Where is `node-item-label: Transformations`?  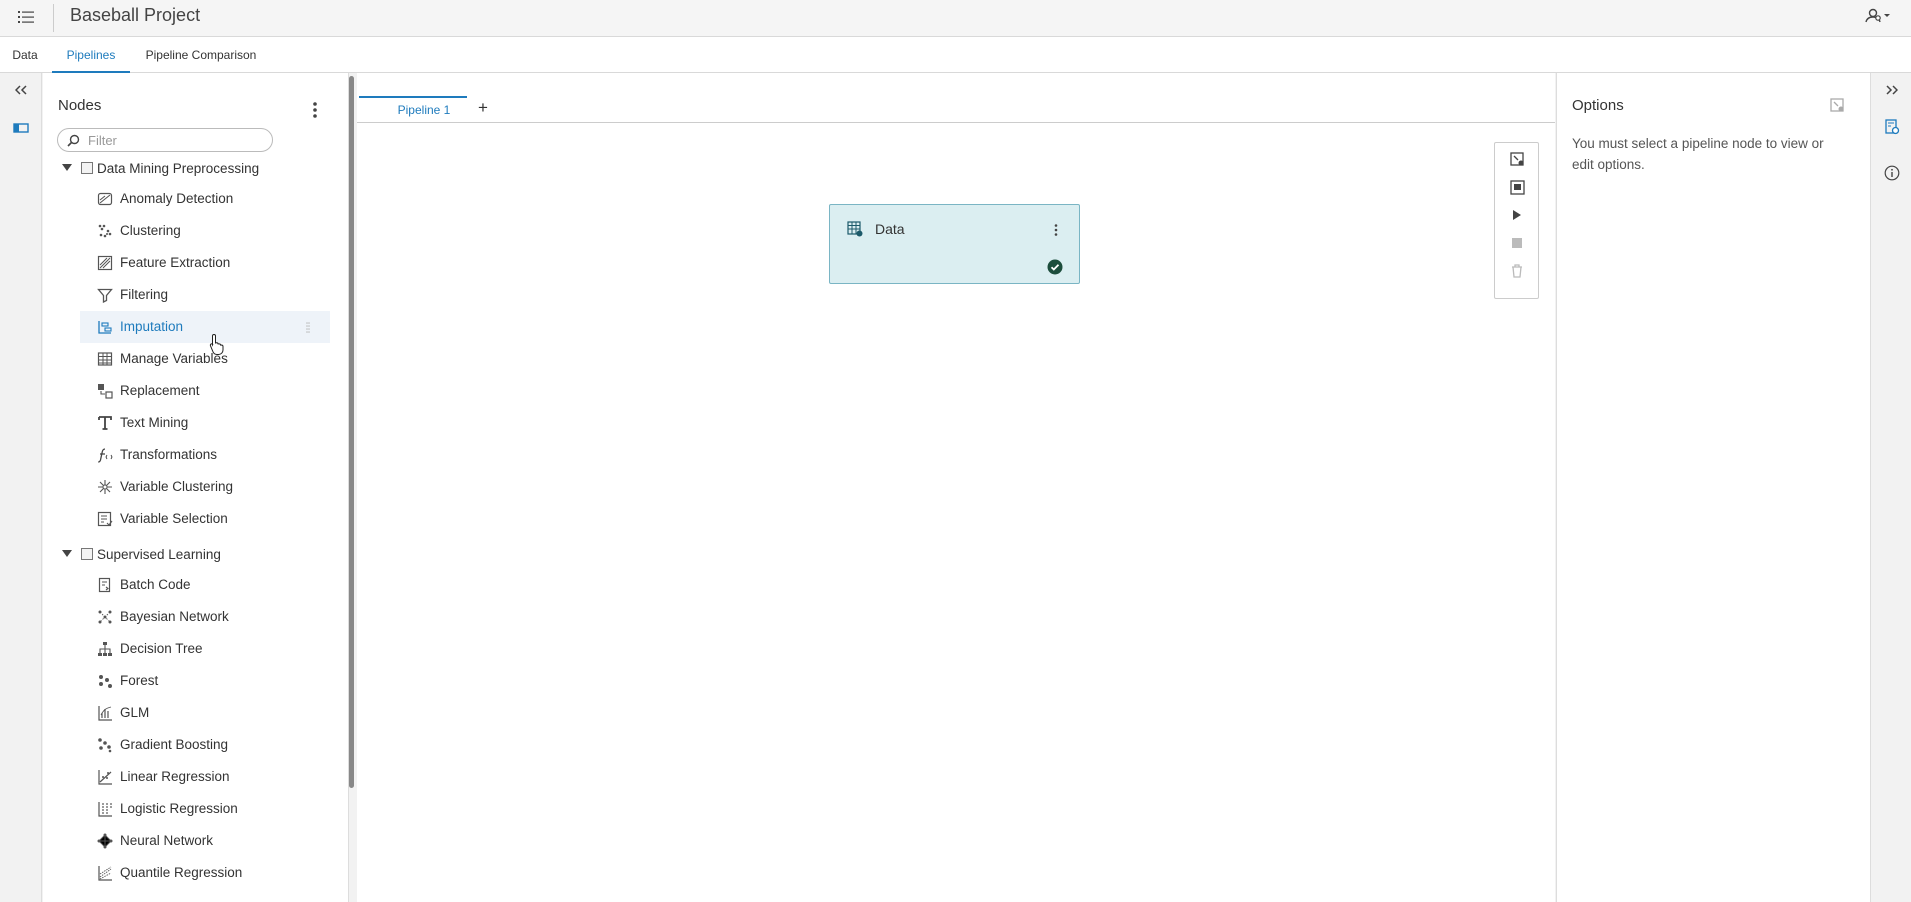
node-item-label: Transformations is located at coordinates (169, 454).